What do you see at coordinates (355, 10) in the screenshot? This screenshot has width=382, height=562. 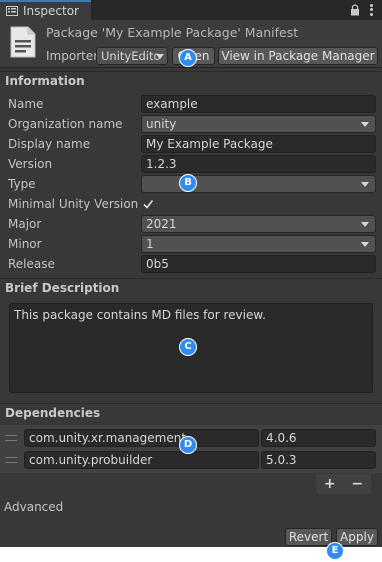 I see `lock-icon` at bounding box center [355, 10].